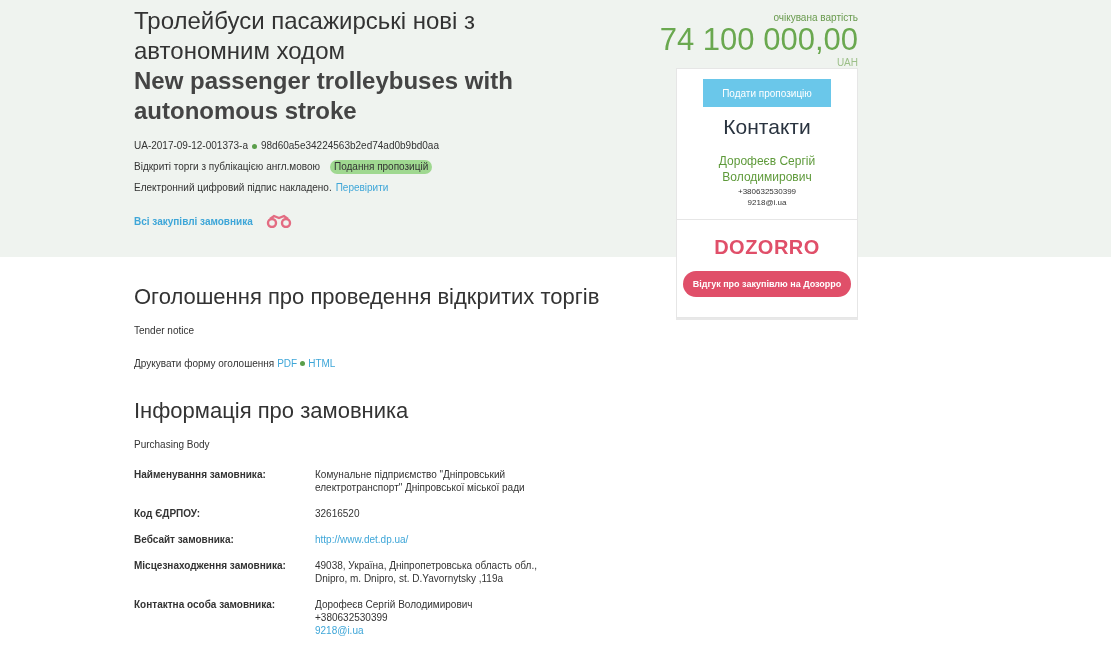  Describe the element at coordinates (420, 481) in the screenshot. I see `field-value: Комунальне підприємство "Дніпровський електротранспорт" Дніпровської міської ради` at that location.